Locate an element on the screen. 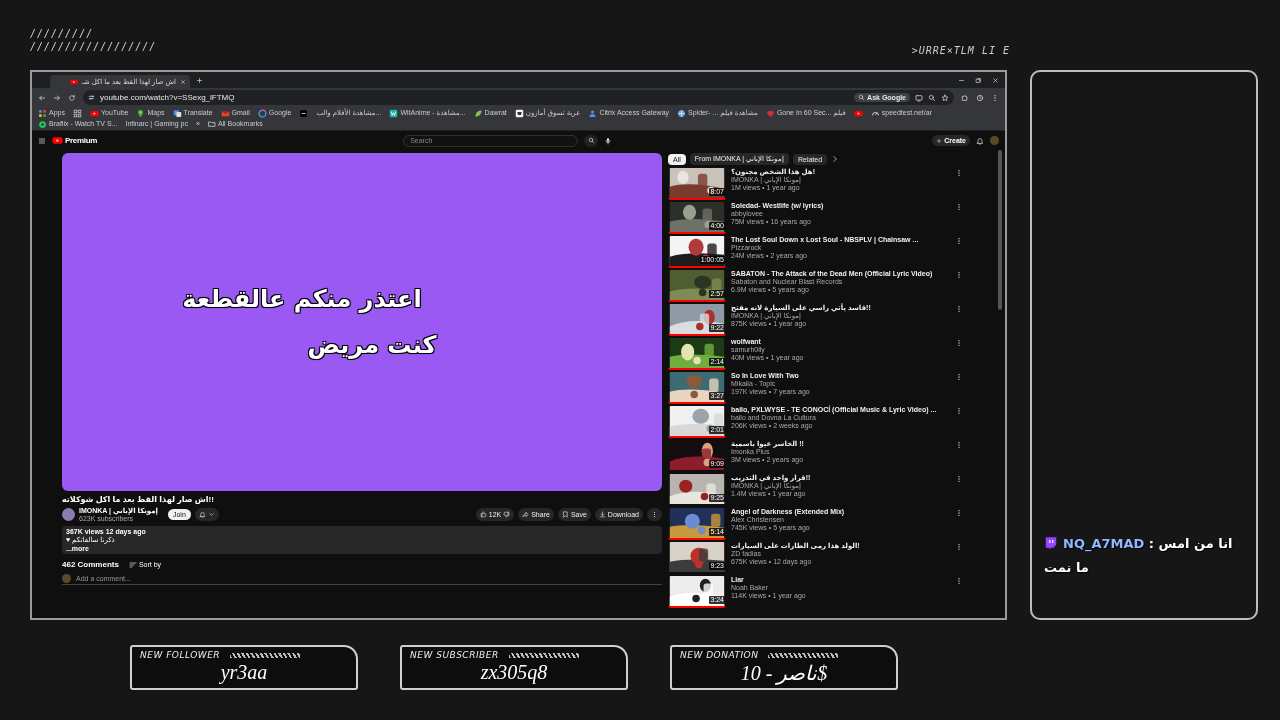 This screenshot has height=720, width=1280. search-button is located at coordinates (591, 140).